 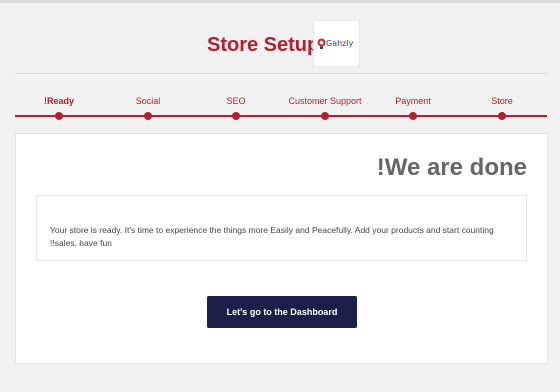 I want to click on step-dot-store, so click(x=502, y=116).